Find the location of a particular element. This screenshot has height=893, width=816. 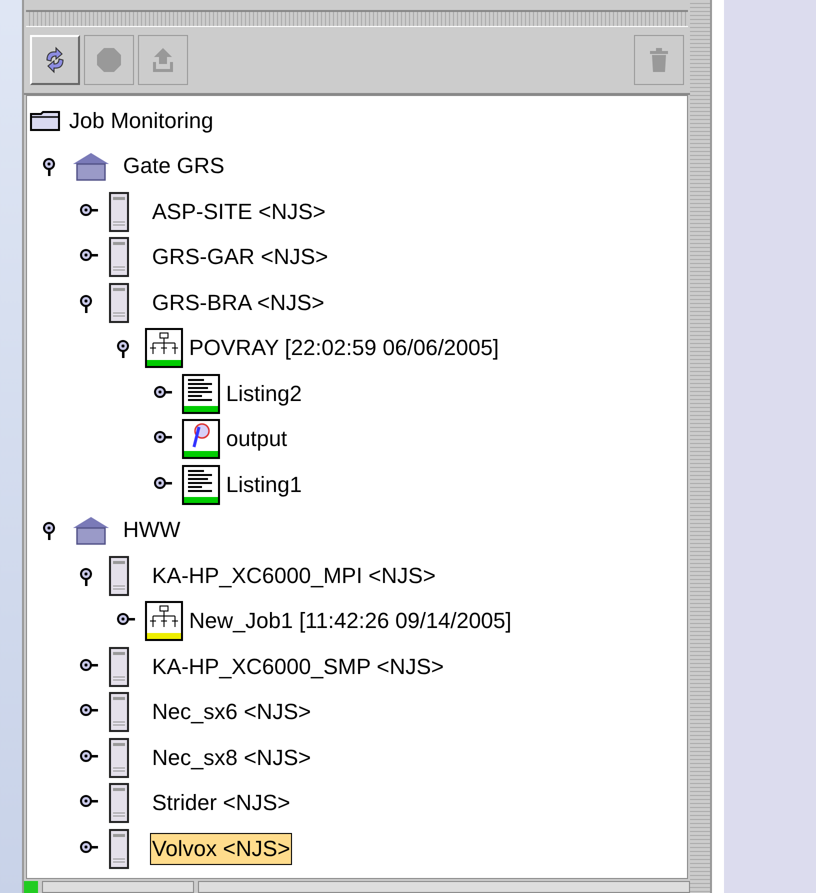

tree-node-label: Strider <NJS> is located at coordinates (221, 803).